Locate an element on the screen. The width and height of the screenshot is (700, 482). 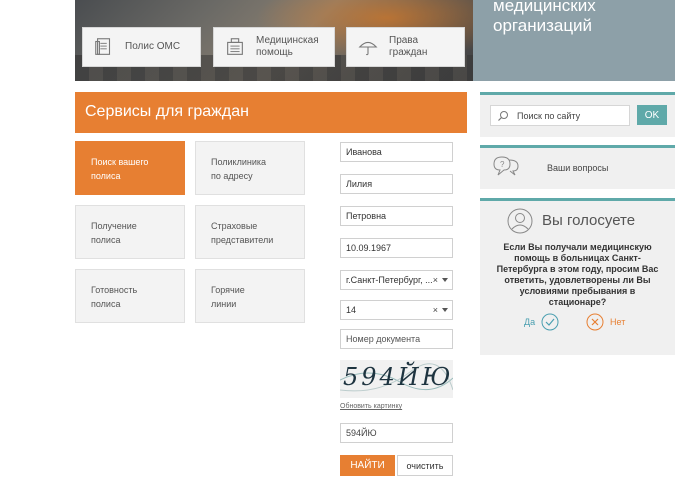
user-icon is located at coordinates (520, 221).